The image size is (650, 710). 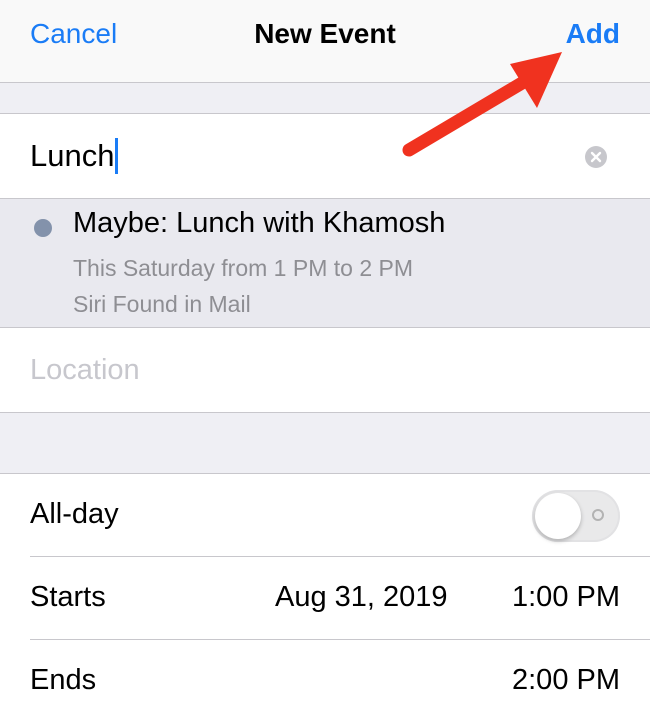 I want to click on starts-date: Aug 31, 2019, so click(x=361, y=597).